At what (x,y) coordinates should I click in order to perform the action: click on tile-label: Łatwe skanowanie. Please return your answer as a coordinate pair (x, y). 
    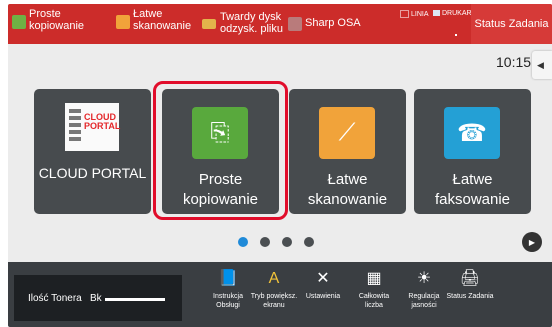
    Looking at the image, I should click on (347, 189).